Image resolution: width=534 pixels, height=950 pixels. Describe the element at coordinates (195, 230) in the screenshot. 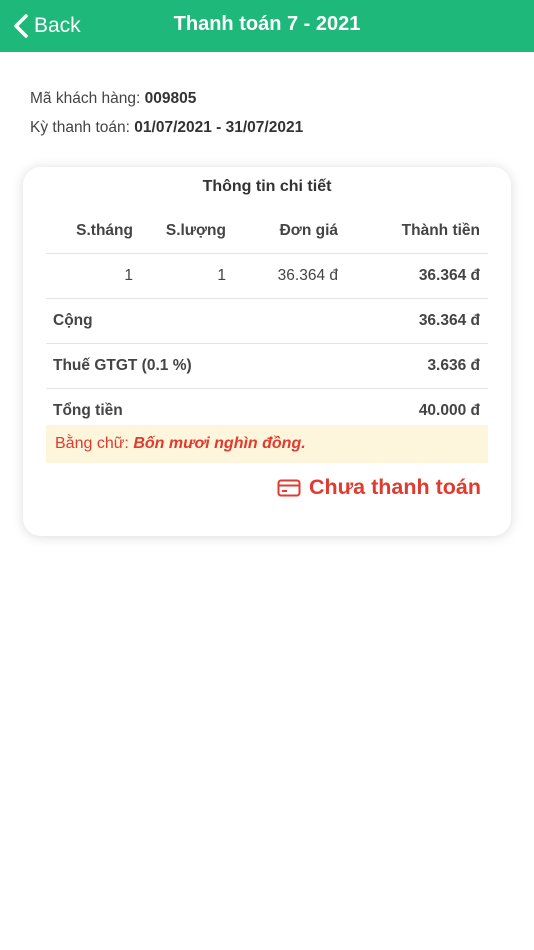

I see `col-quantity: S.lượng` at that location.